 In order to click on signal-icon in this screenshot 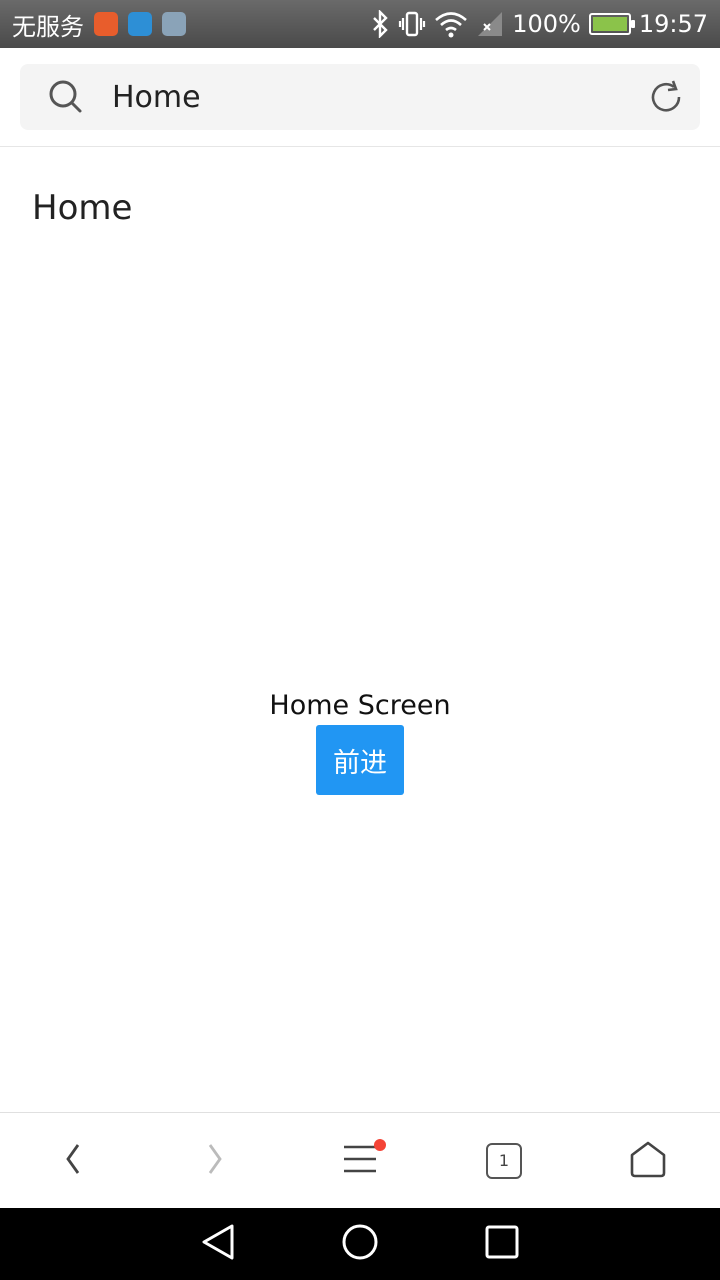, I will do `click(490, 24)`.